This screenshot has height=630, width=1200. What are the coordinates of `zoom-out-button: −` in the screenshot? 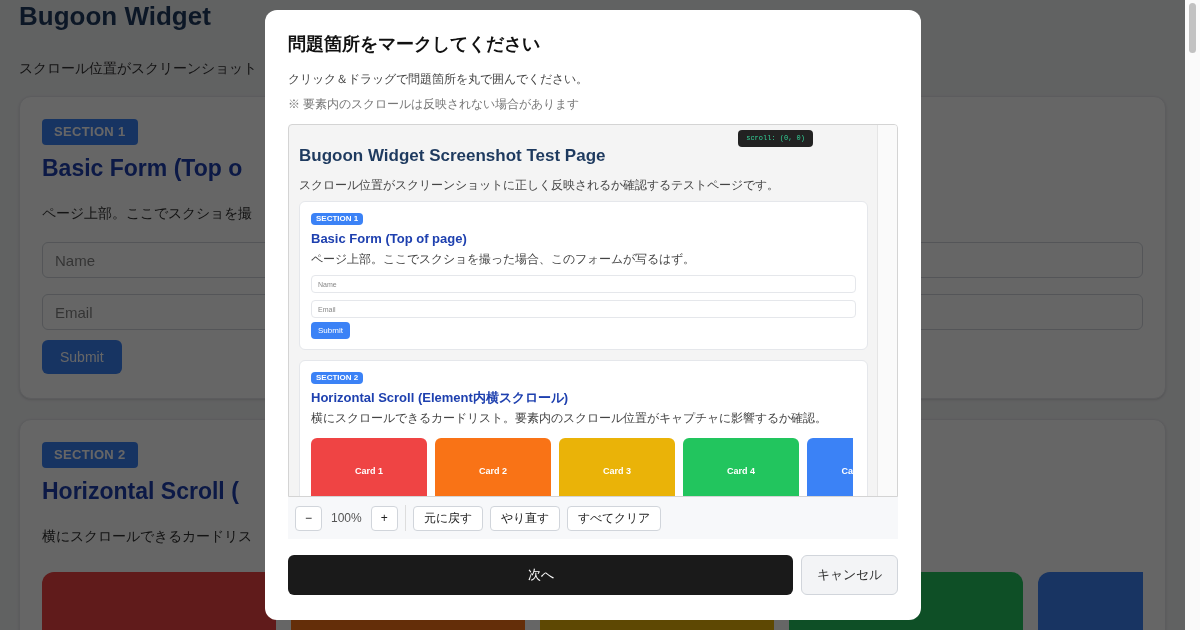 It's located at (308, 518).